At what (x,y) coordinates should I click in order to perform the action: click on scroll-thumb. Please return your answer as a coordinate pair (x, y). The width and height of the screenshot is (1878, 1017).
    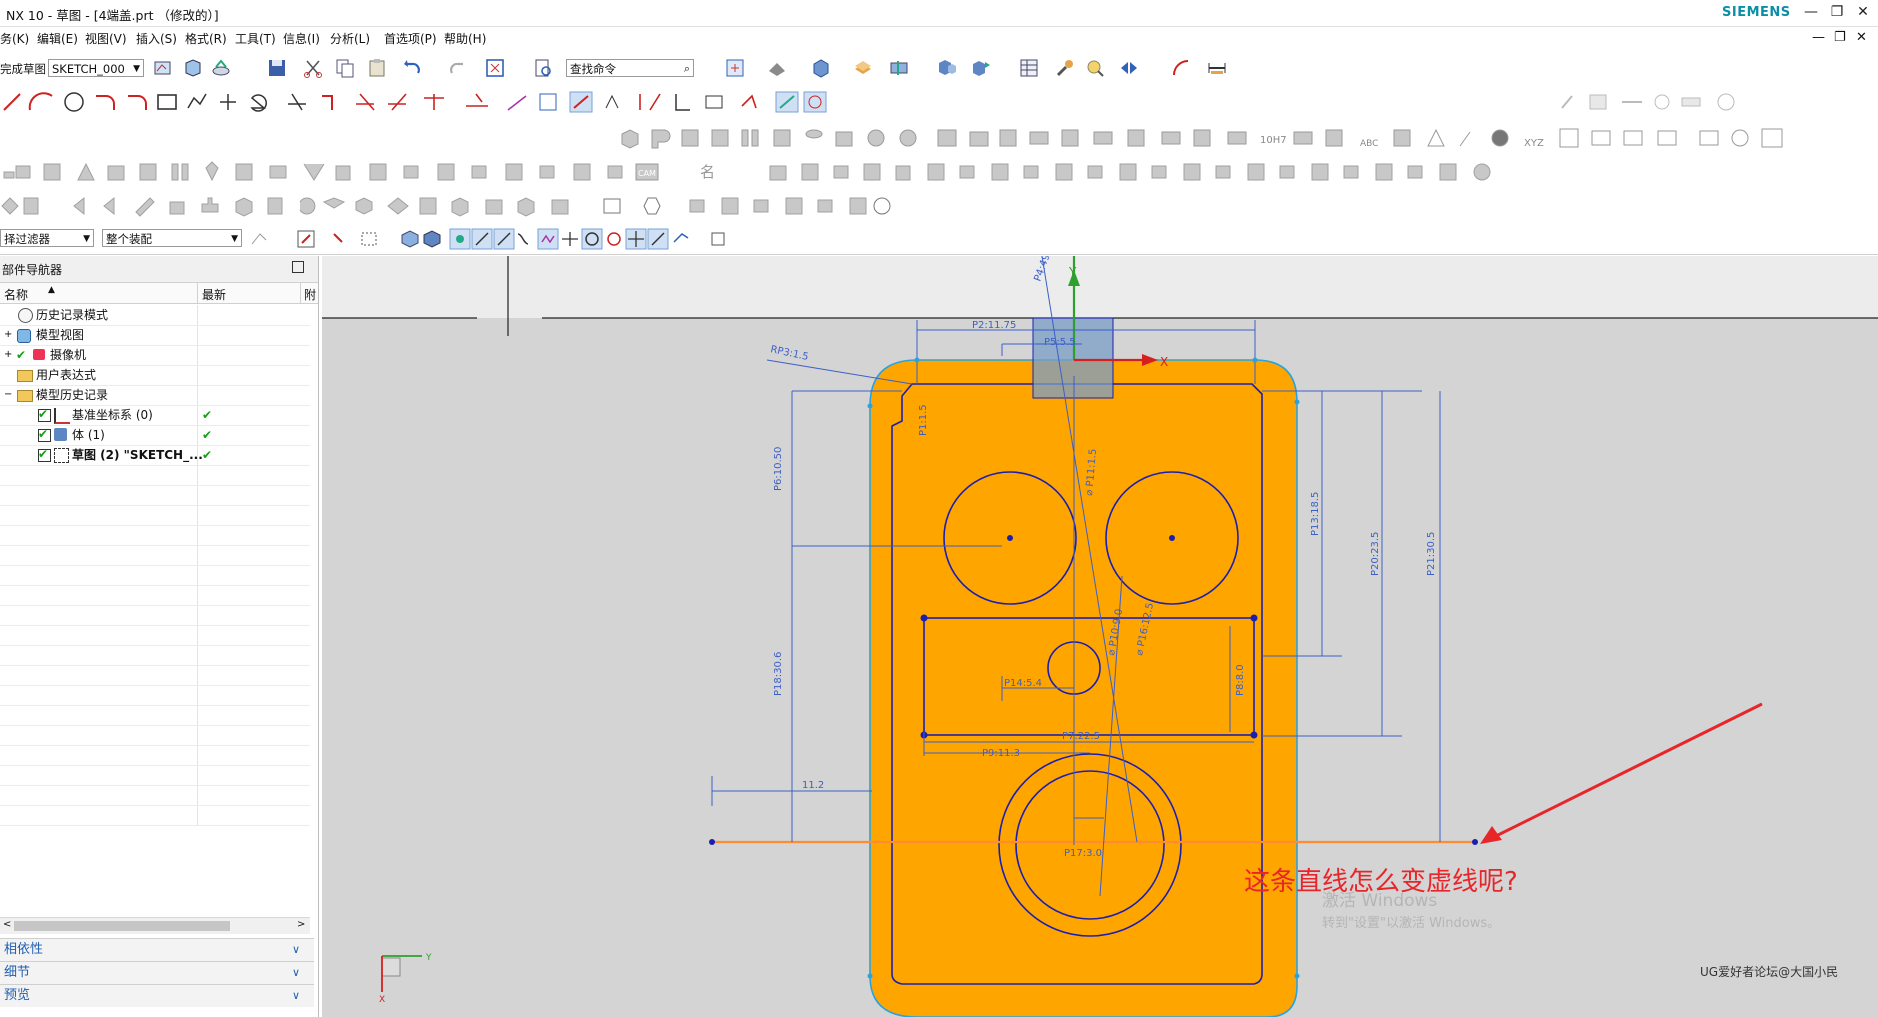
    Looking at the image, I should click on (122, 926).